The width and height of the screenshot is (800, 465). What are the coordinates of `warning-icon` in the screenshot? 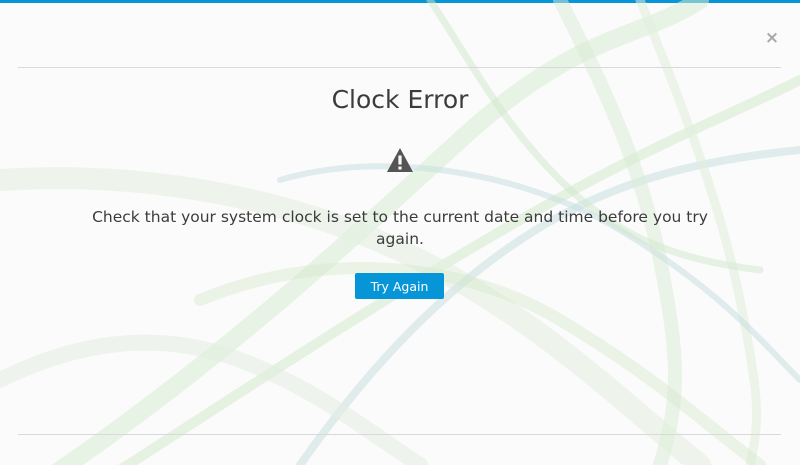 It's located at (400, 160).